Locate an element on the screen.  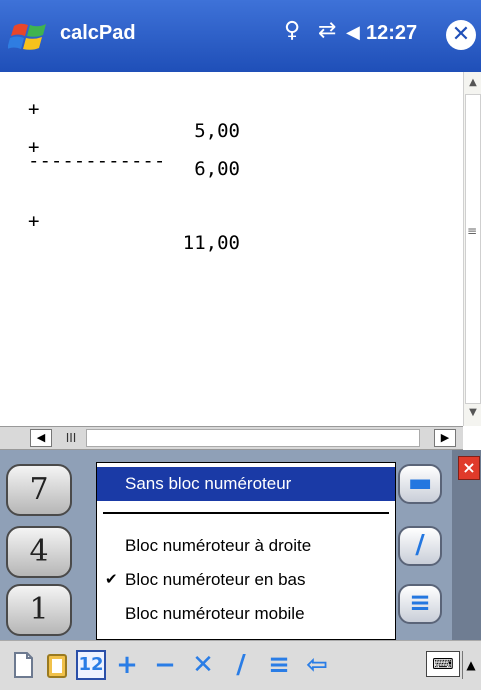
vertical-scrollbar: ▲ ≡ ▼ is located at coordinates (472, 249).